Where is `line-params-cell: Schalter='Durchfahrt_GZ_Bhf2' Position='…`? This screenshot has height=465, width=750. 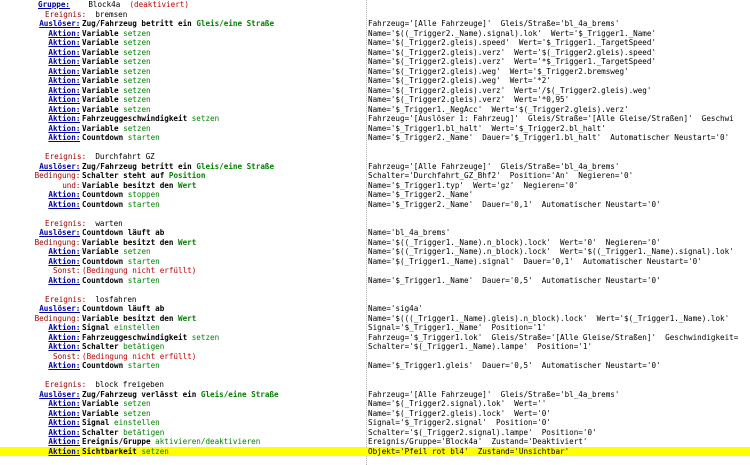 line-params-cell: Schalter='Durchfahrt_GZ_Bhf2' Position='… is located at coordinates (559, 176).